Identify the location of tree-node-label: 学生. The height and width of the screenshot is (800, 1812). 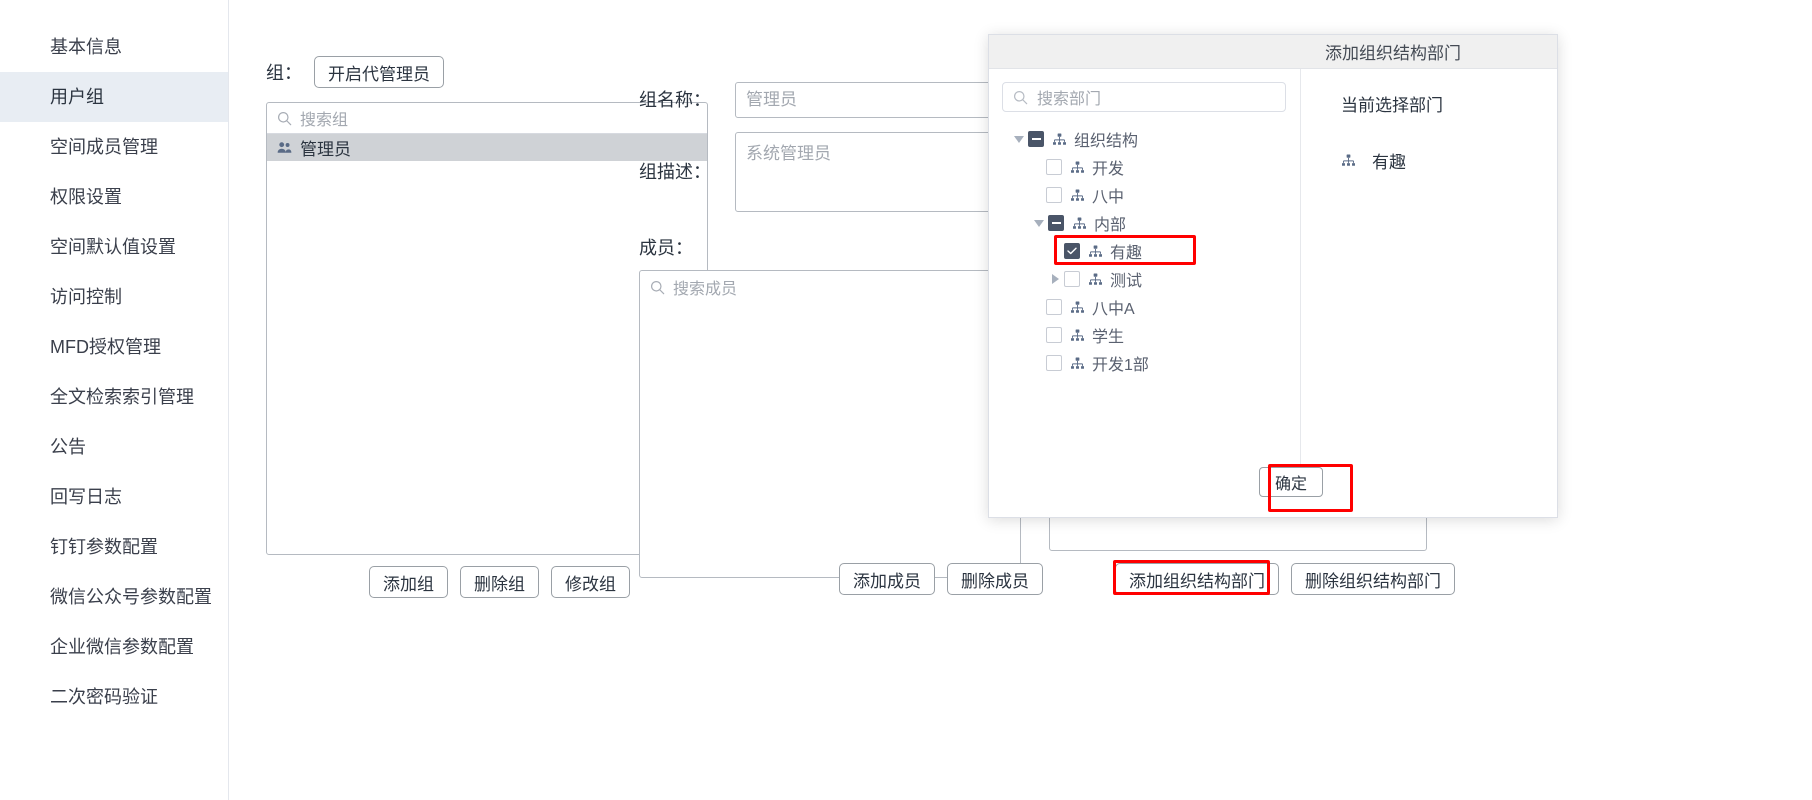
(1108, 337).